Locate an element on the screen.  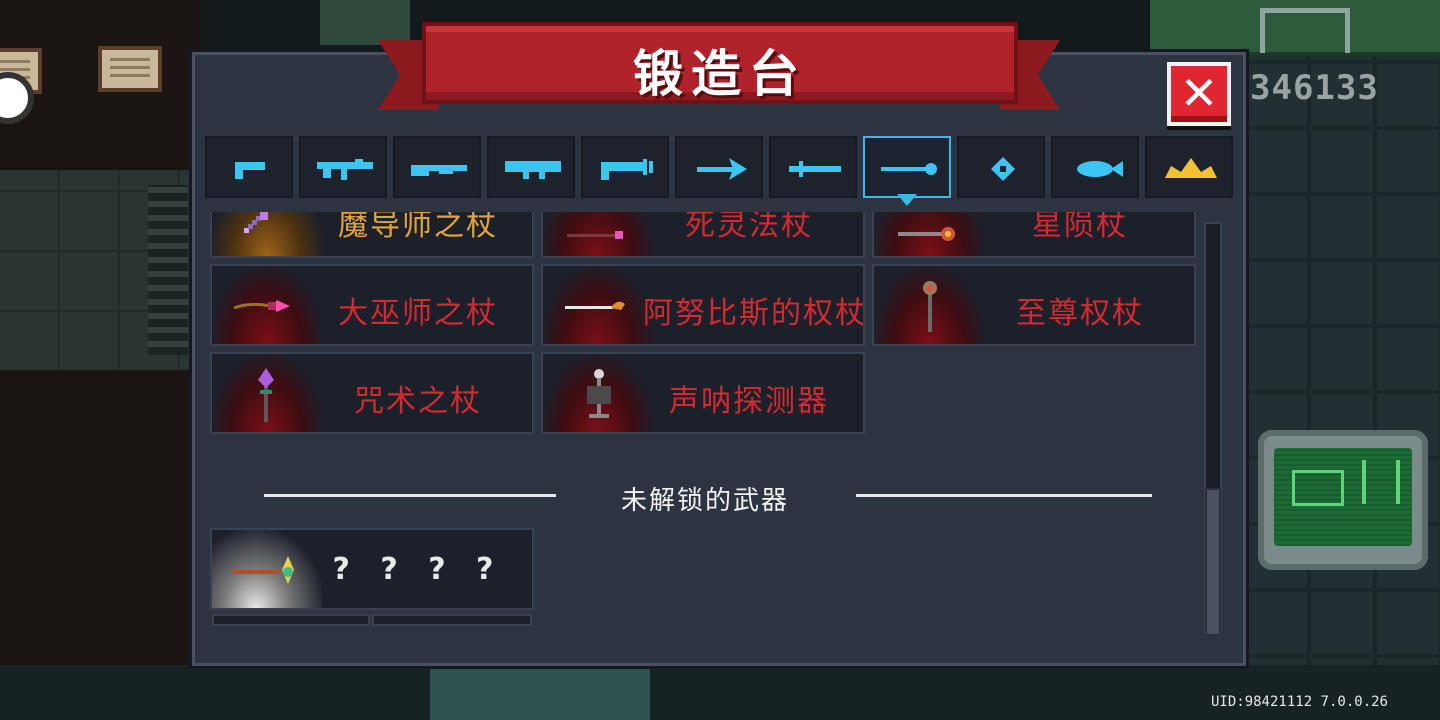
weapon-card: 咒术之杖 is located at coordinates (372, 393).